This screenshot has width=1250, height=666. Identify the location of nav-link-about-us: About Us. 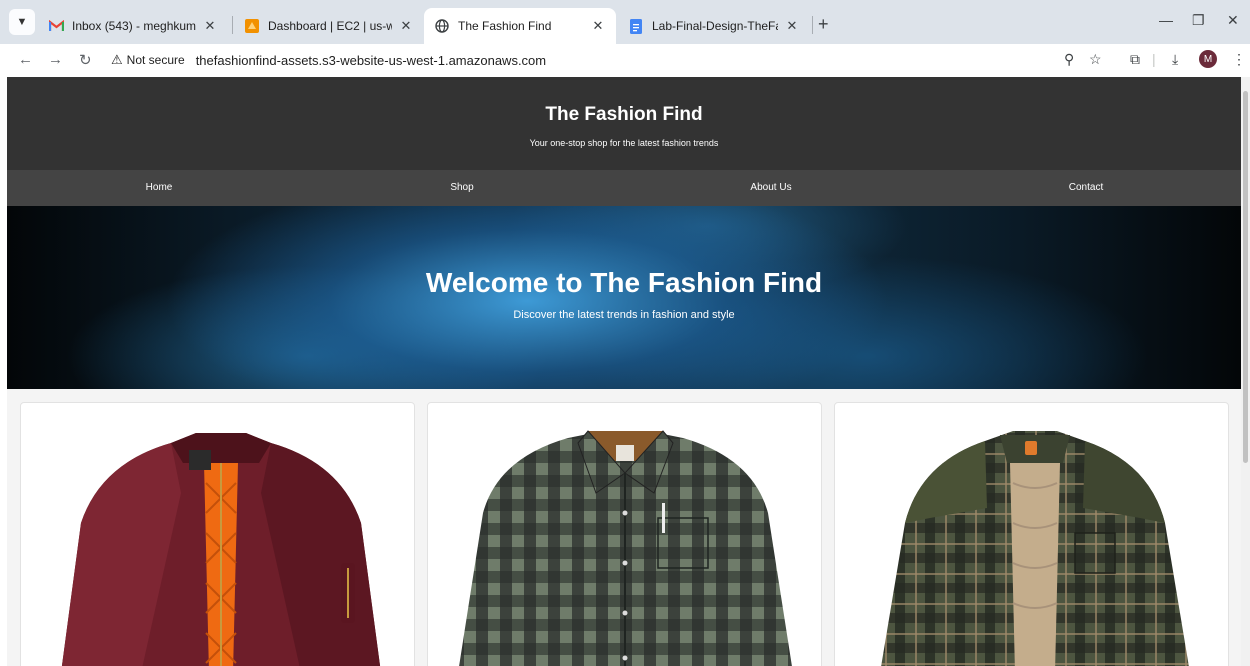
(770, 187).